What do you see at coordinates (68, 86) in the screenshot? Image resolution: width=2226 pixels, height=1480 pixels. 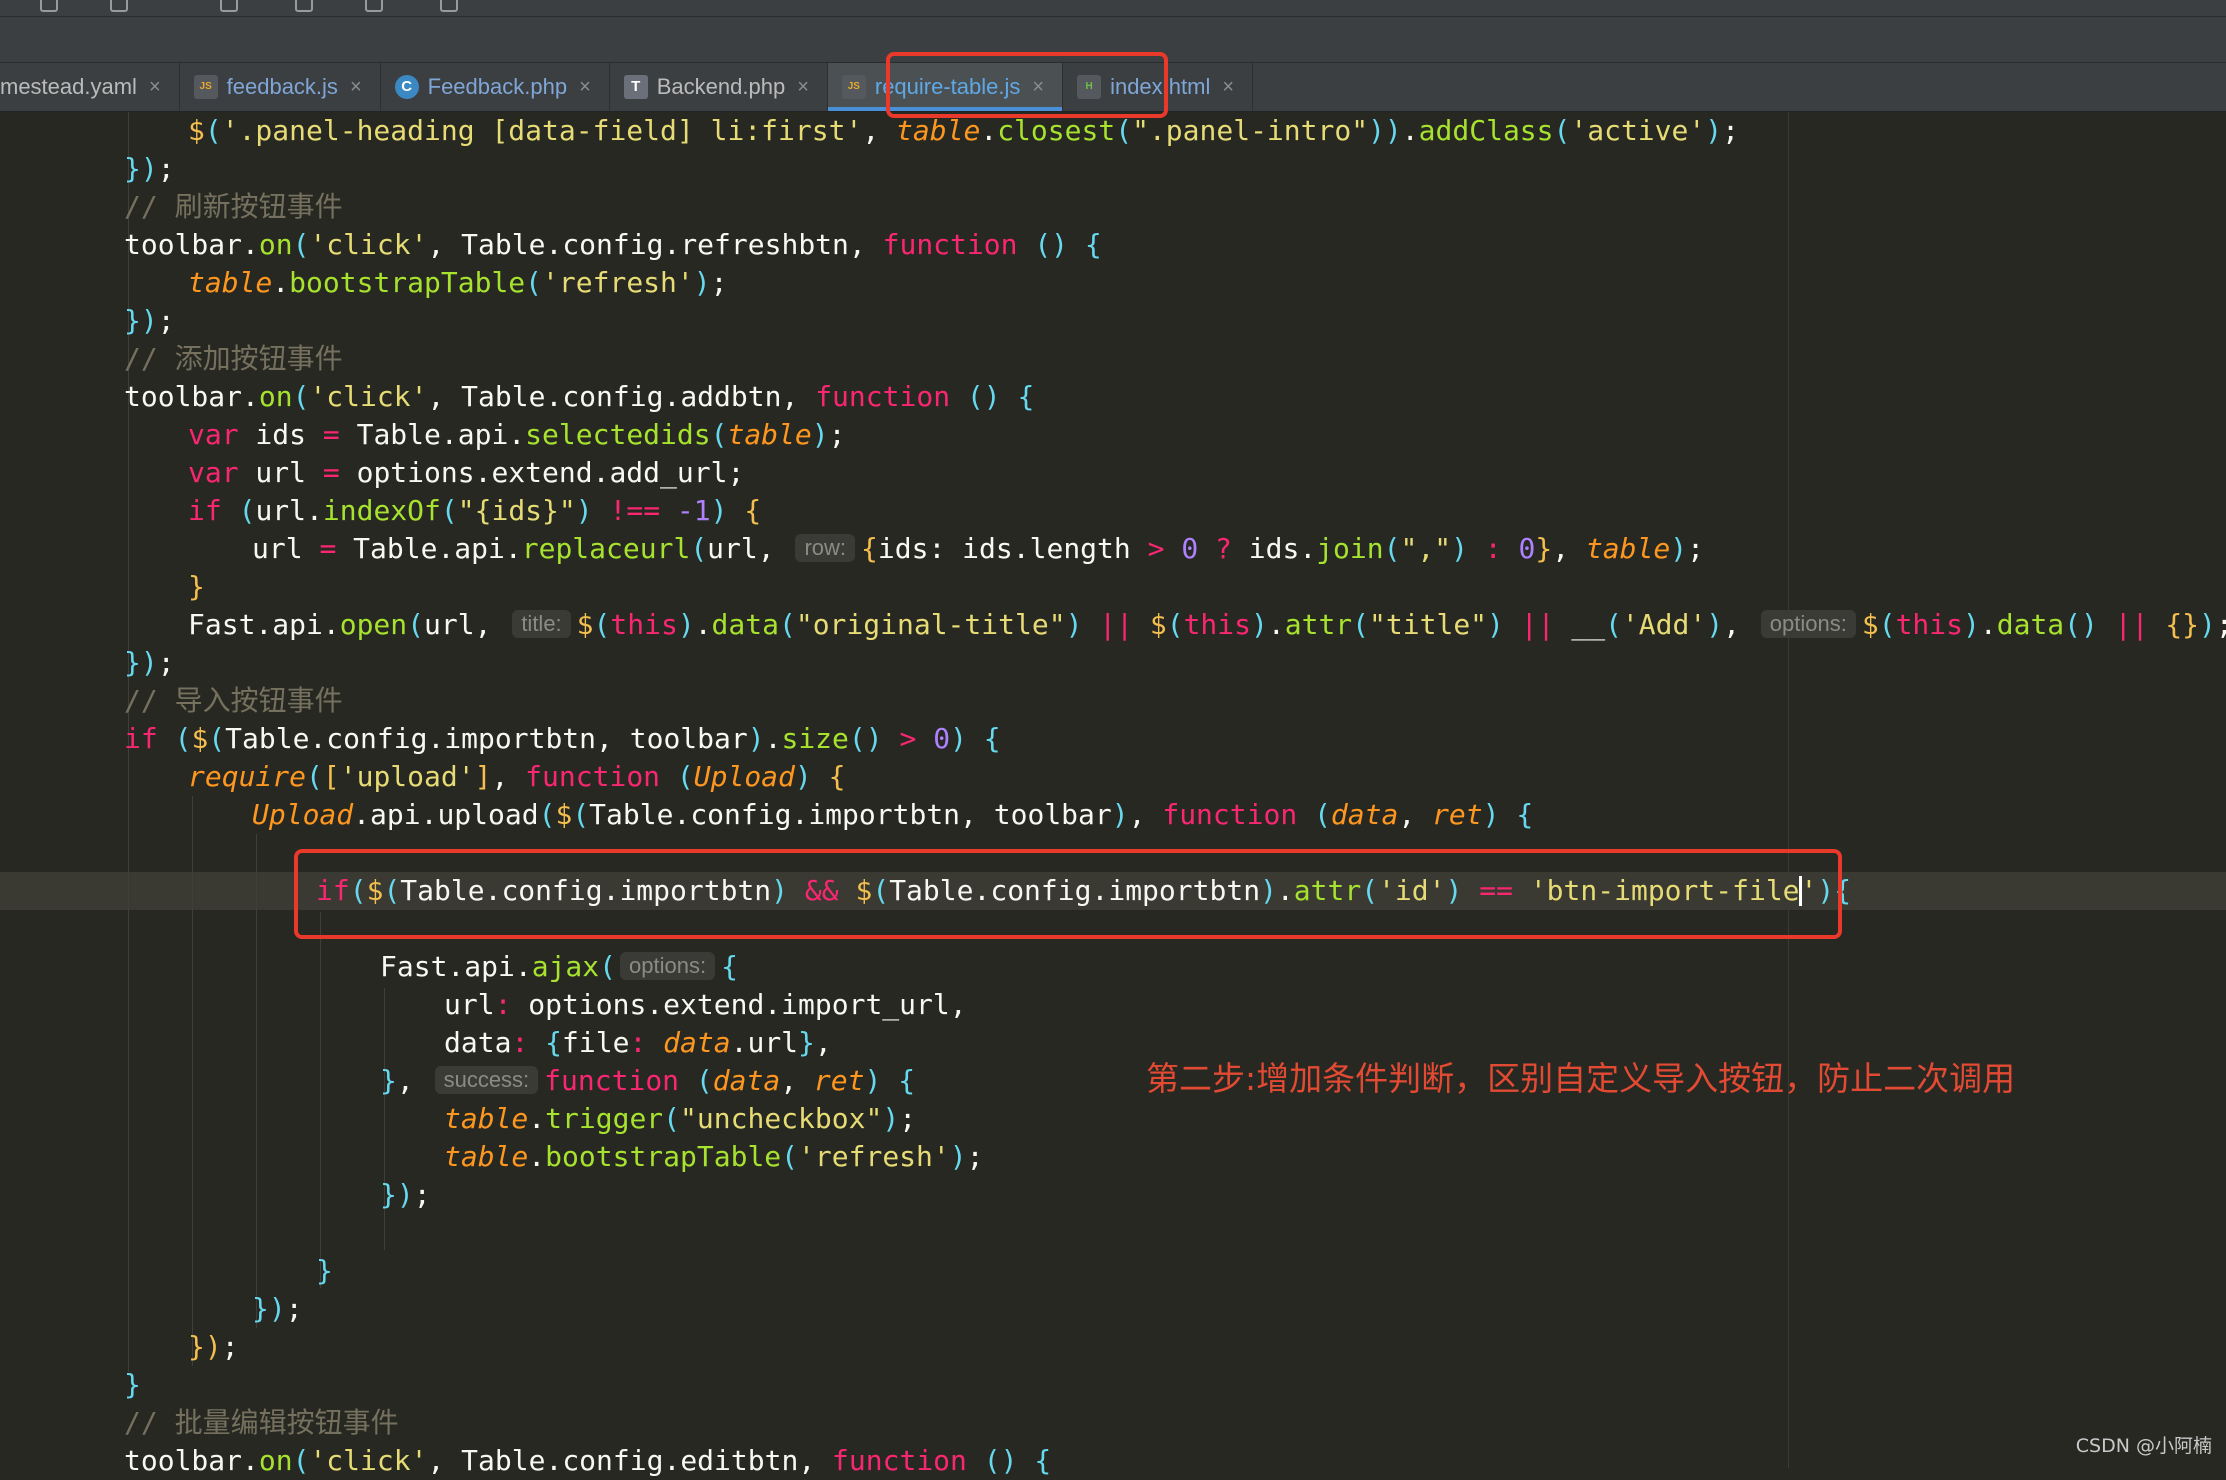 I see `tab-label: mestead.yaml` at bounding box center [68, 86].